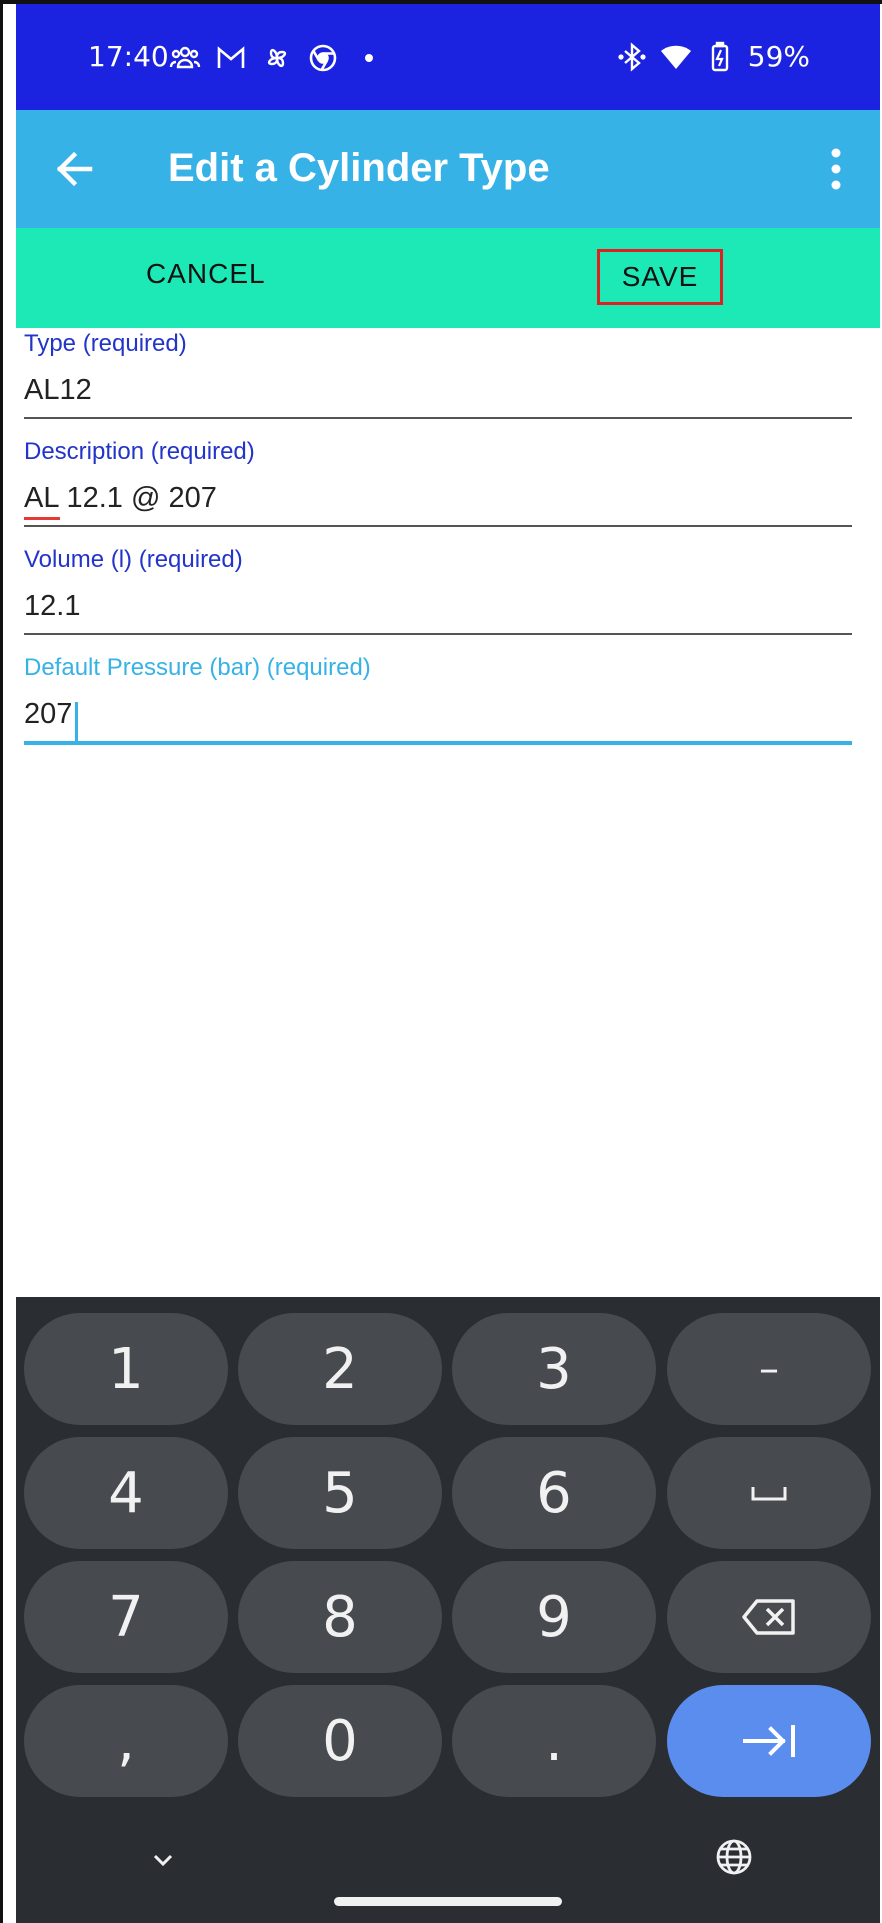 This screenshot has height=1923, width=882. I want to click on key-9: 9, so click(554, 1617).